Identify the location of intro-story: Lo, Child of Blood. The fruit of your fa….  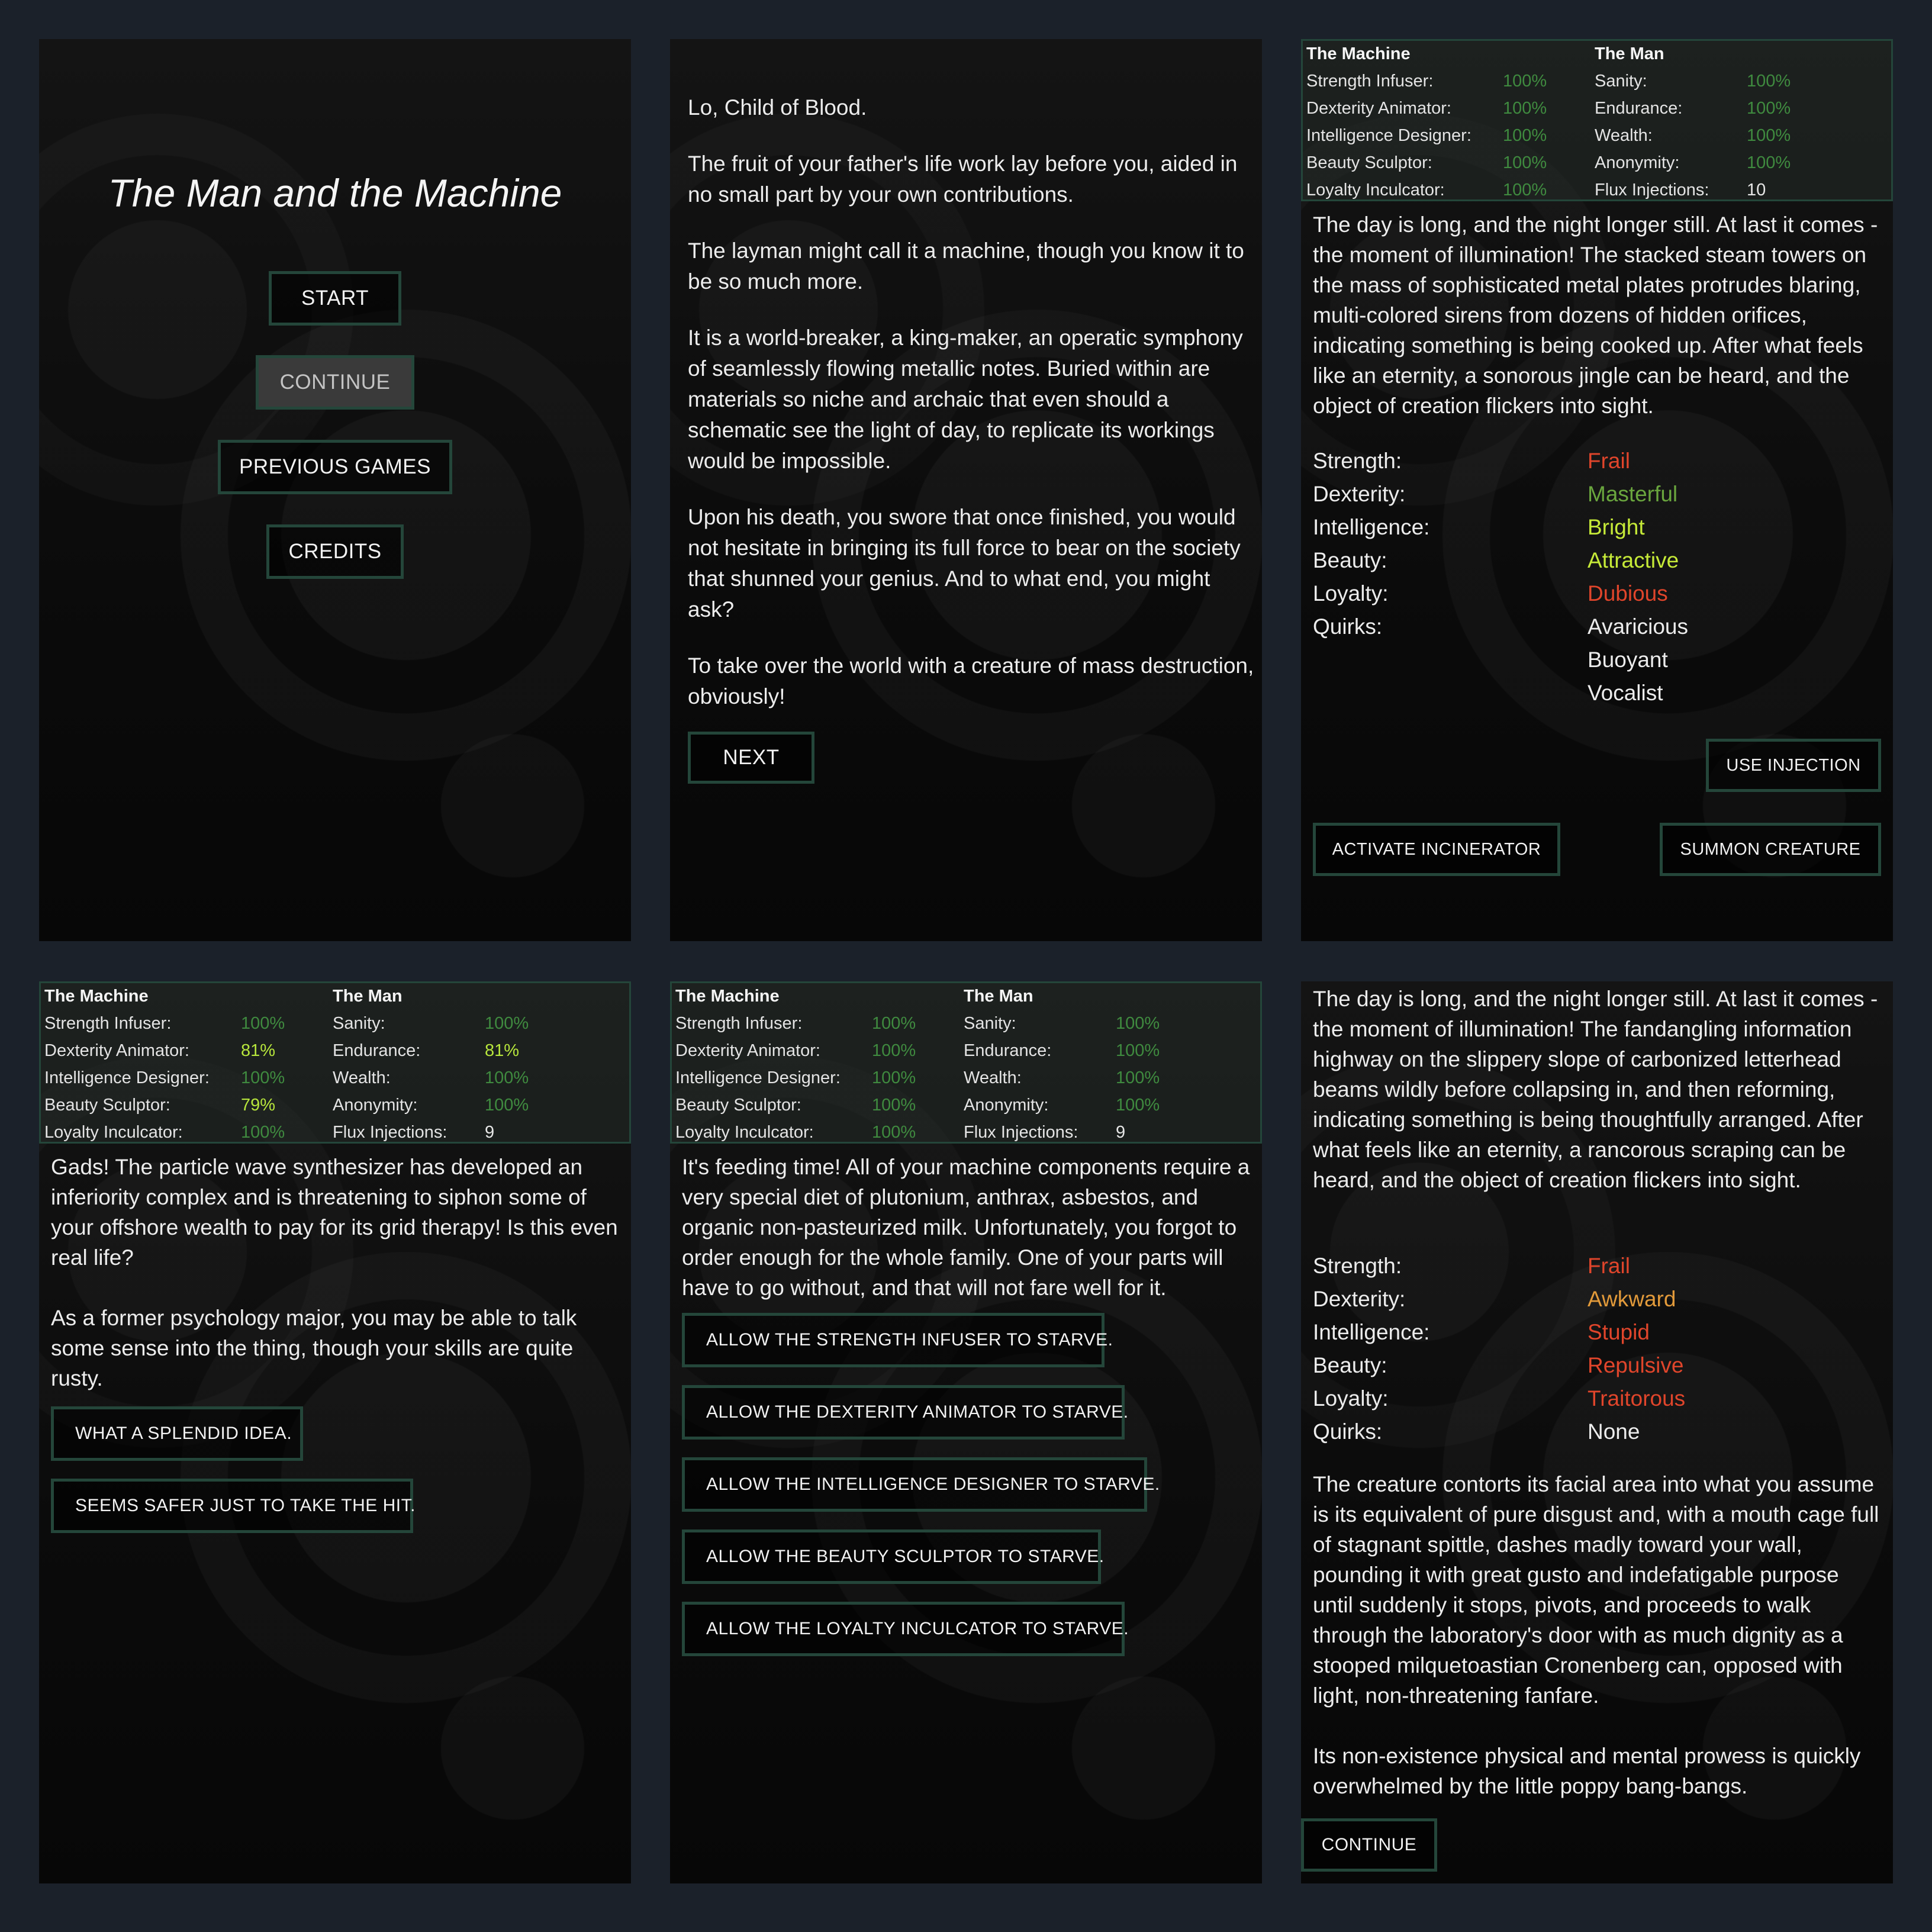
(972, 415).